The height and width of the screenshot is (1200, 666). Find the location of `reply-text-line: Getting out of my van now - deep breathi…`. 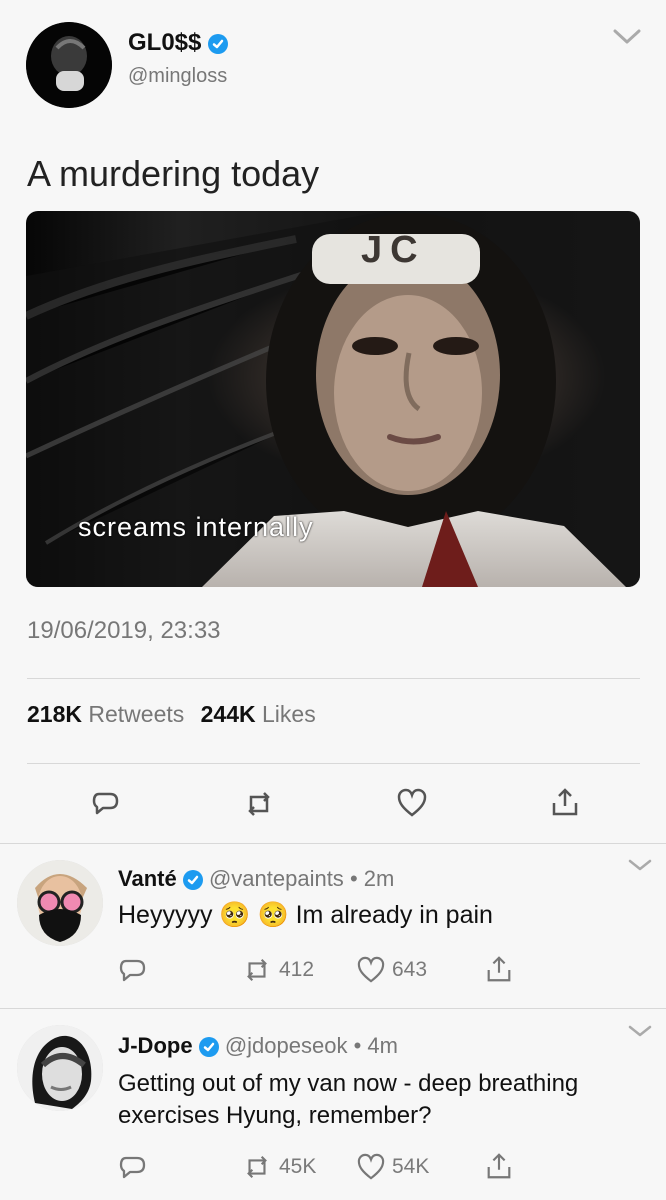

reply-text-line: Getting out of my van now - deep breathi… is located at coordinates (348, 1083).